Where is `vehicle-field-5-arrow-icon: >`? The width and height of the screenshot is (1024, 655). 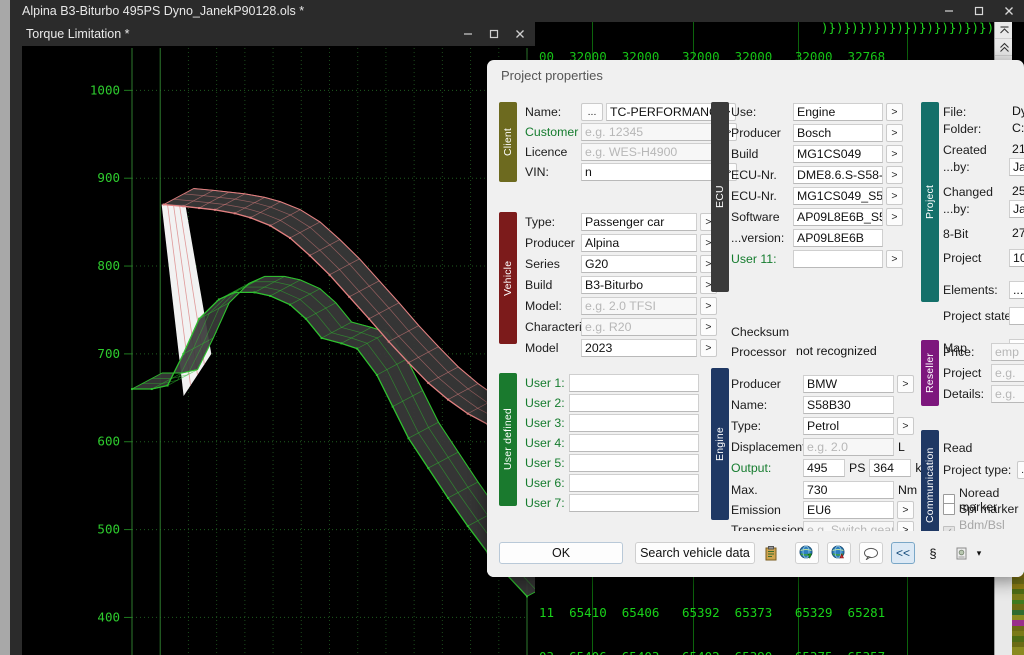
vehicle-field-5-arrow-icon: > is located at coordinates (708, 306).